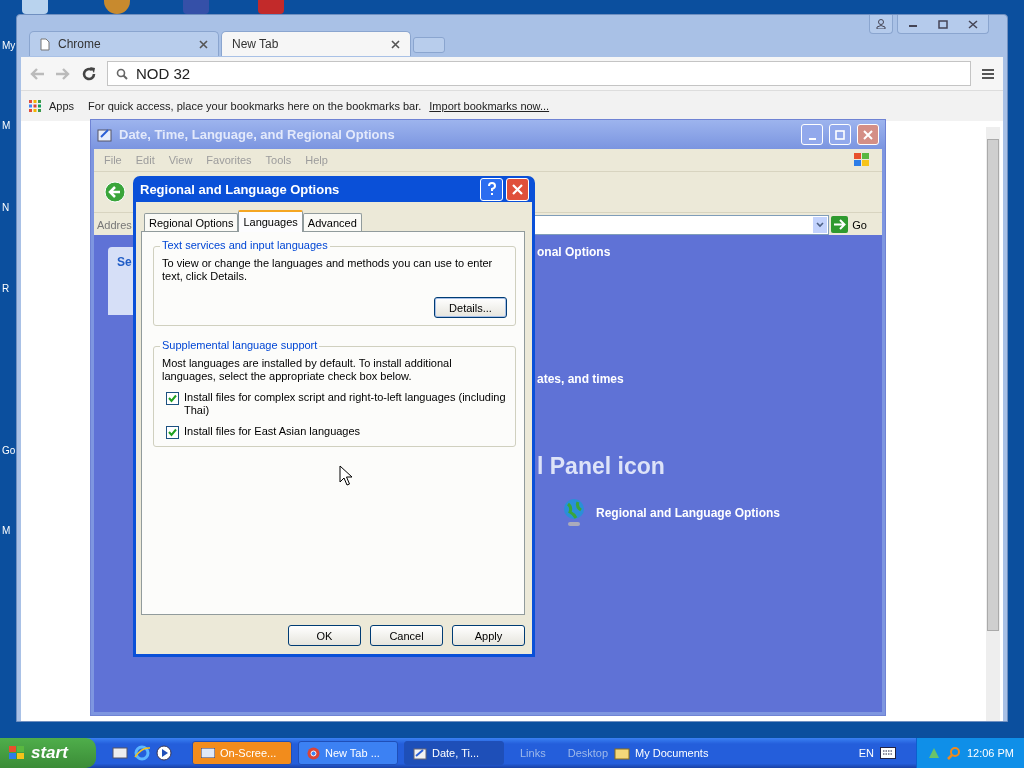  What do you see at coordinates (114, 224) in the screenshot?
I see `address-label: Addres` at bounding box center [114, 224].